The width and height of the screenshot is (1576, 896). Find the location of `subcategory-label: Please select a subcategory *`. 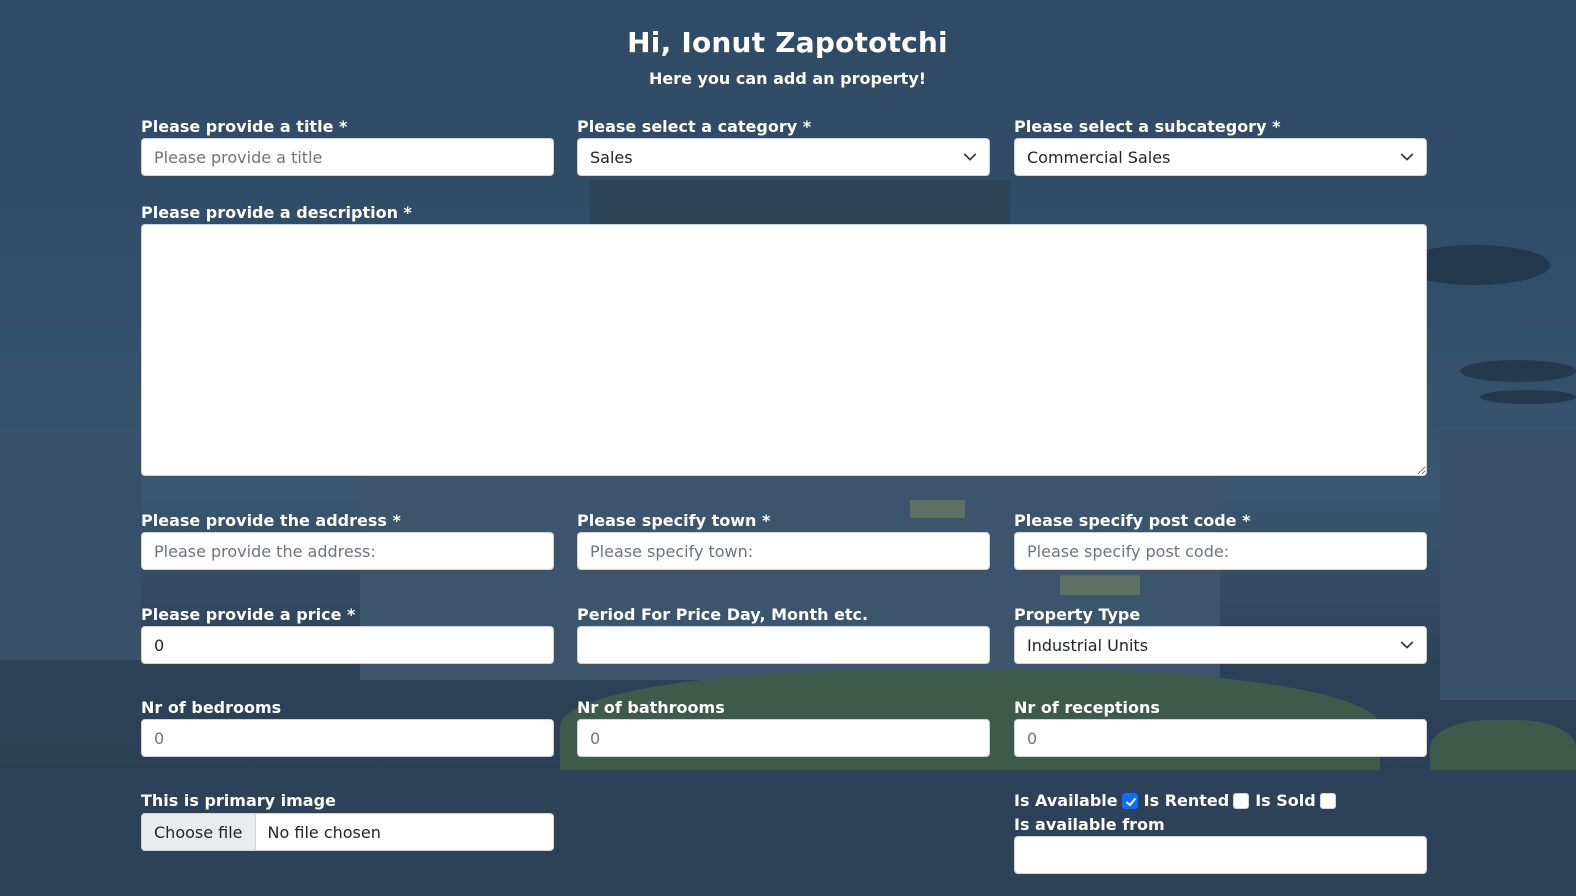

subcategory-label: Please select a subcategory * is located at coordinates (1147, 126).